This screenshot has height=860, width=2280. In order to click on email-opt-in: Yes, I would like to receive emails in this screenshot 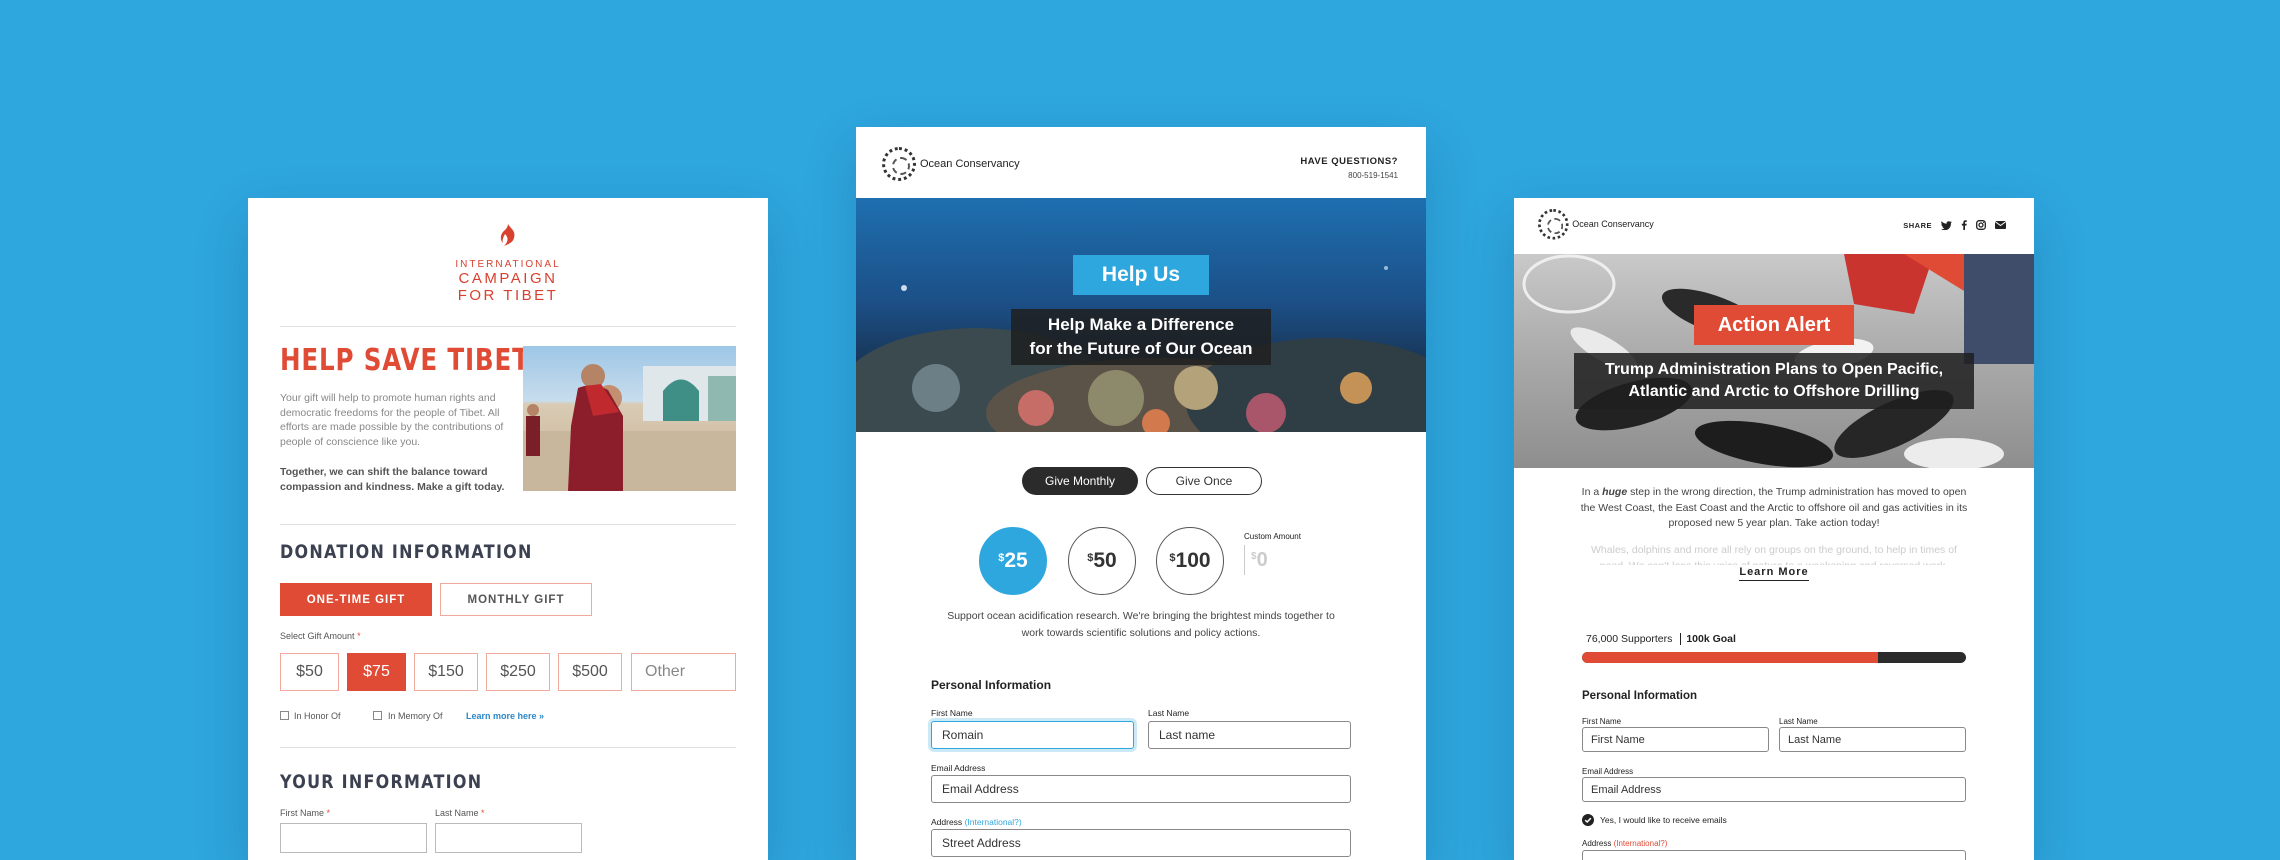, I will do `click(1654, 820)`.